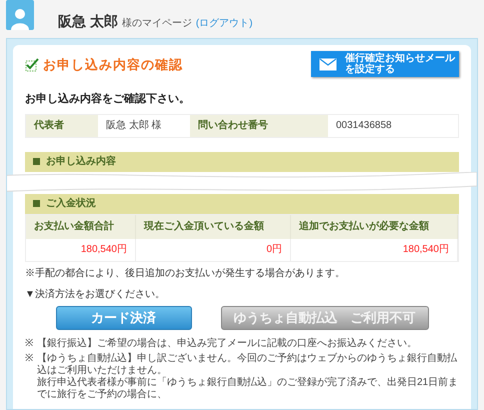 Image resolution: width=484 pixels, height=410 pixels. Describe the element at coordinates (328, 64) in the screenshot. I see `mail-icon` at that location.